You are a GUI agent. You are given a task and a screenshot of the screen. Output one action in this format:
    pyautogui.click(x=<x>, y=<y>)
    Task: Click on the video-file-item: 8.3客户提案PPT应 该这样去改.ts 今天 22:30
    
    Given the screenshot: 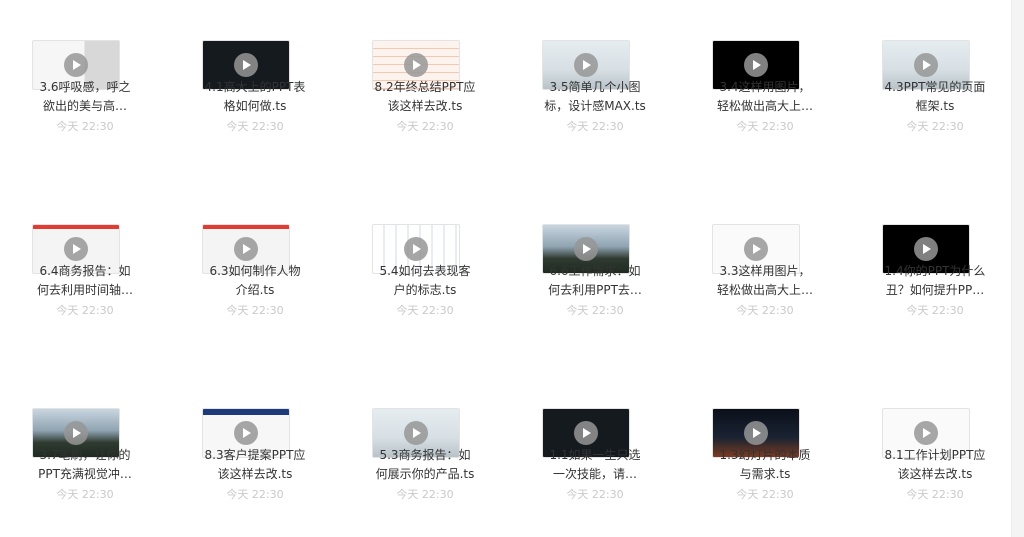 What is the action you would take?
    pyautogui.click(x=255, y=448)
    